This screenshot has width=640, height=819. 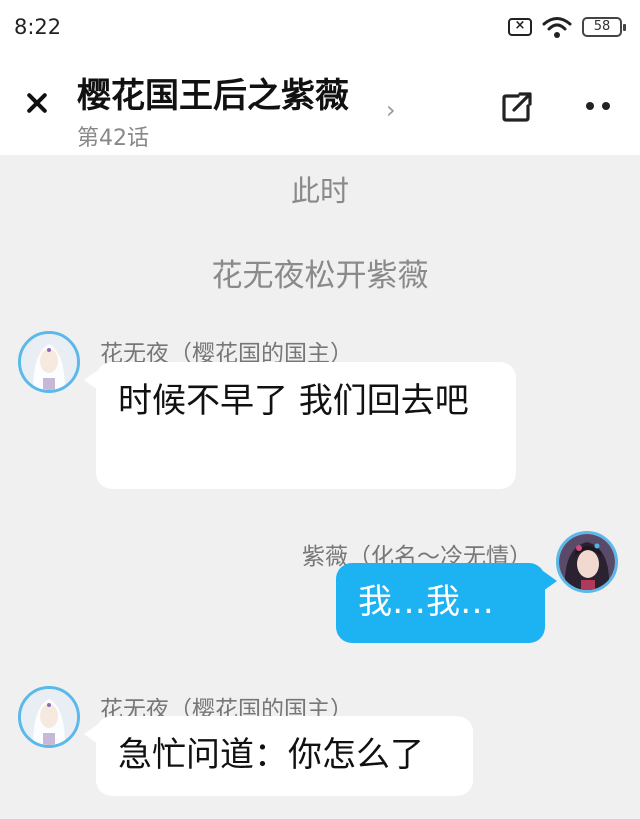 I want to click on message-bubble: 时候不早了 我们回去吧, so click(x=300, y=425).